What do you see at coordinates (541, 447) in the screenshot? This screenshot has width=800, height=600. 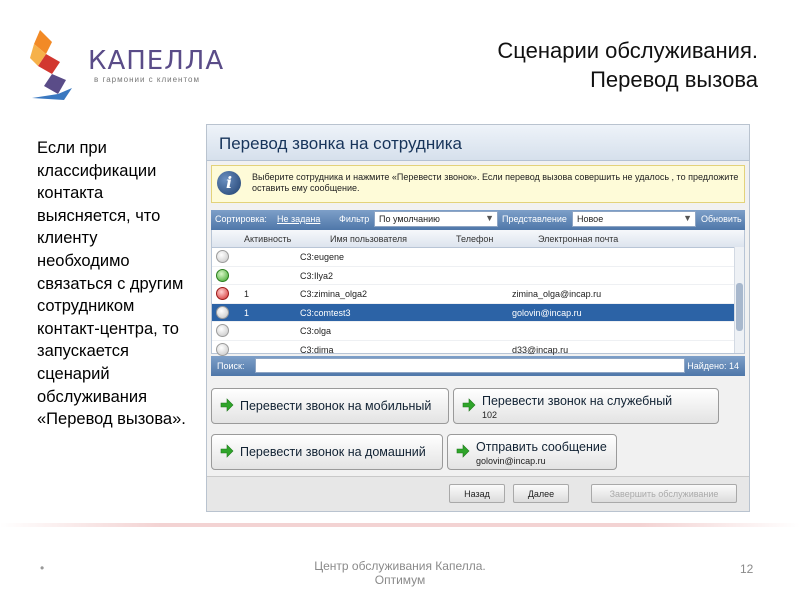 I see `send-message-label: Отправить сообщение` at bounding box center [541, 447].